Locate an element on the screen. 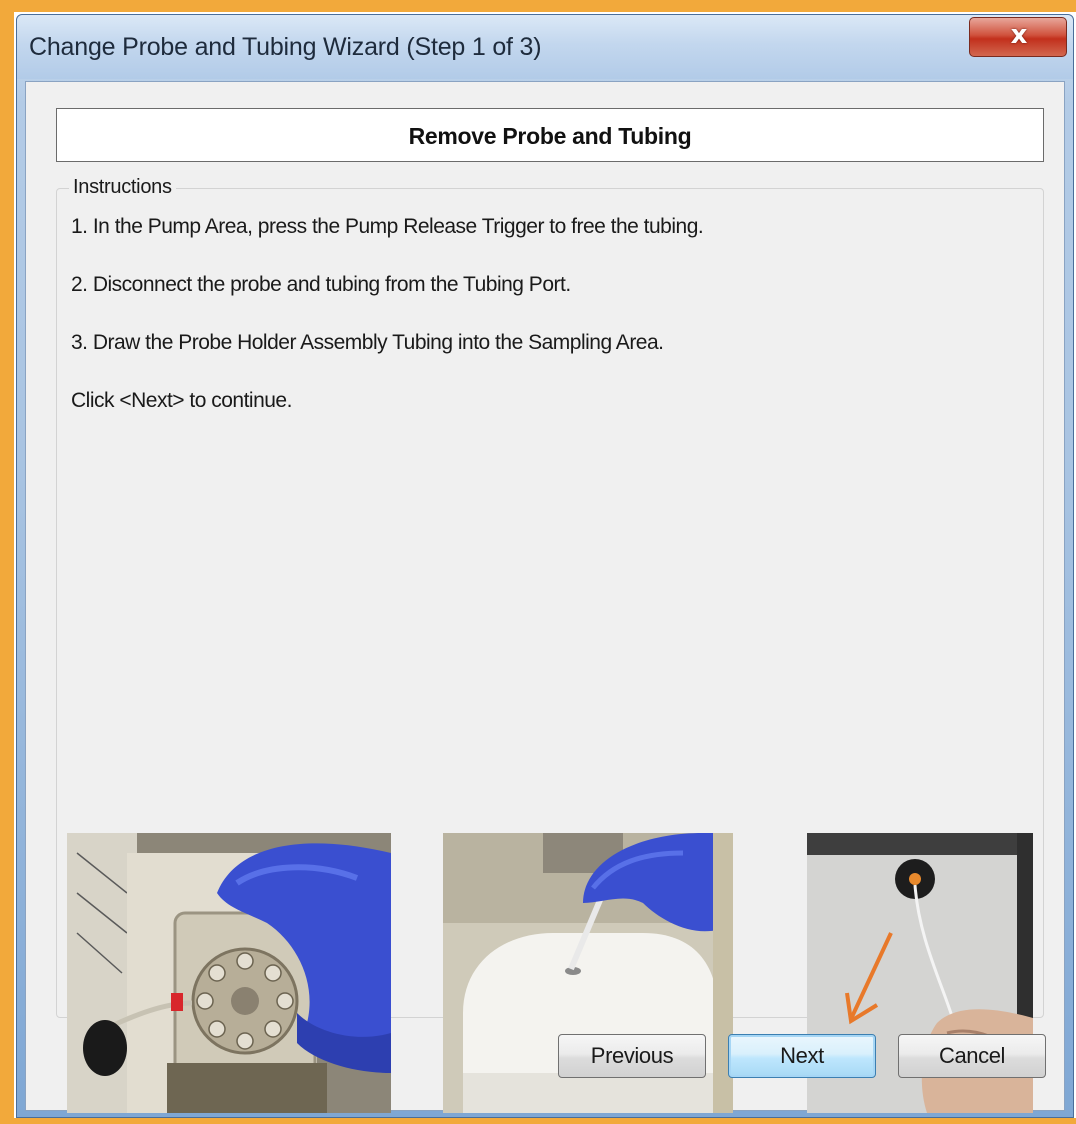 Image resolution: width=1076 pixels, height=1124 pixels. next-button: Next is located at coordinates (802, 1056).